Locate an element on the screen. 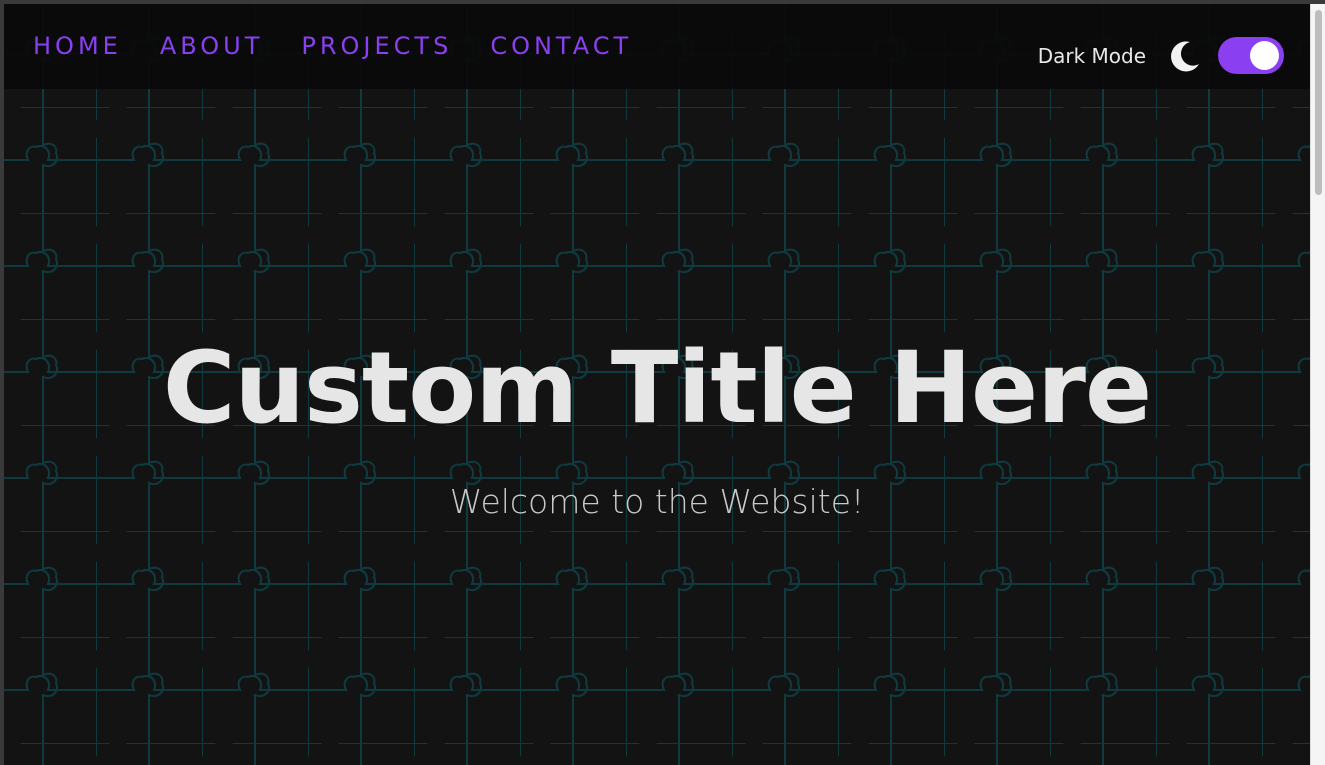  nav-links: HOME ABOUT PROJECTS CONTACT is located at coordinates (332, 46).